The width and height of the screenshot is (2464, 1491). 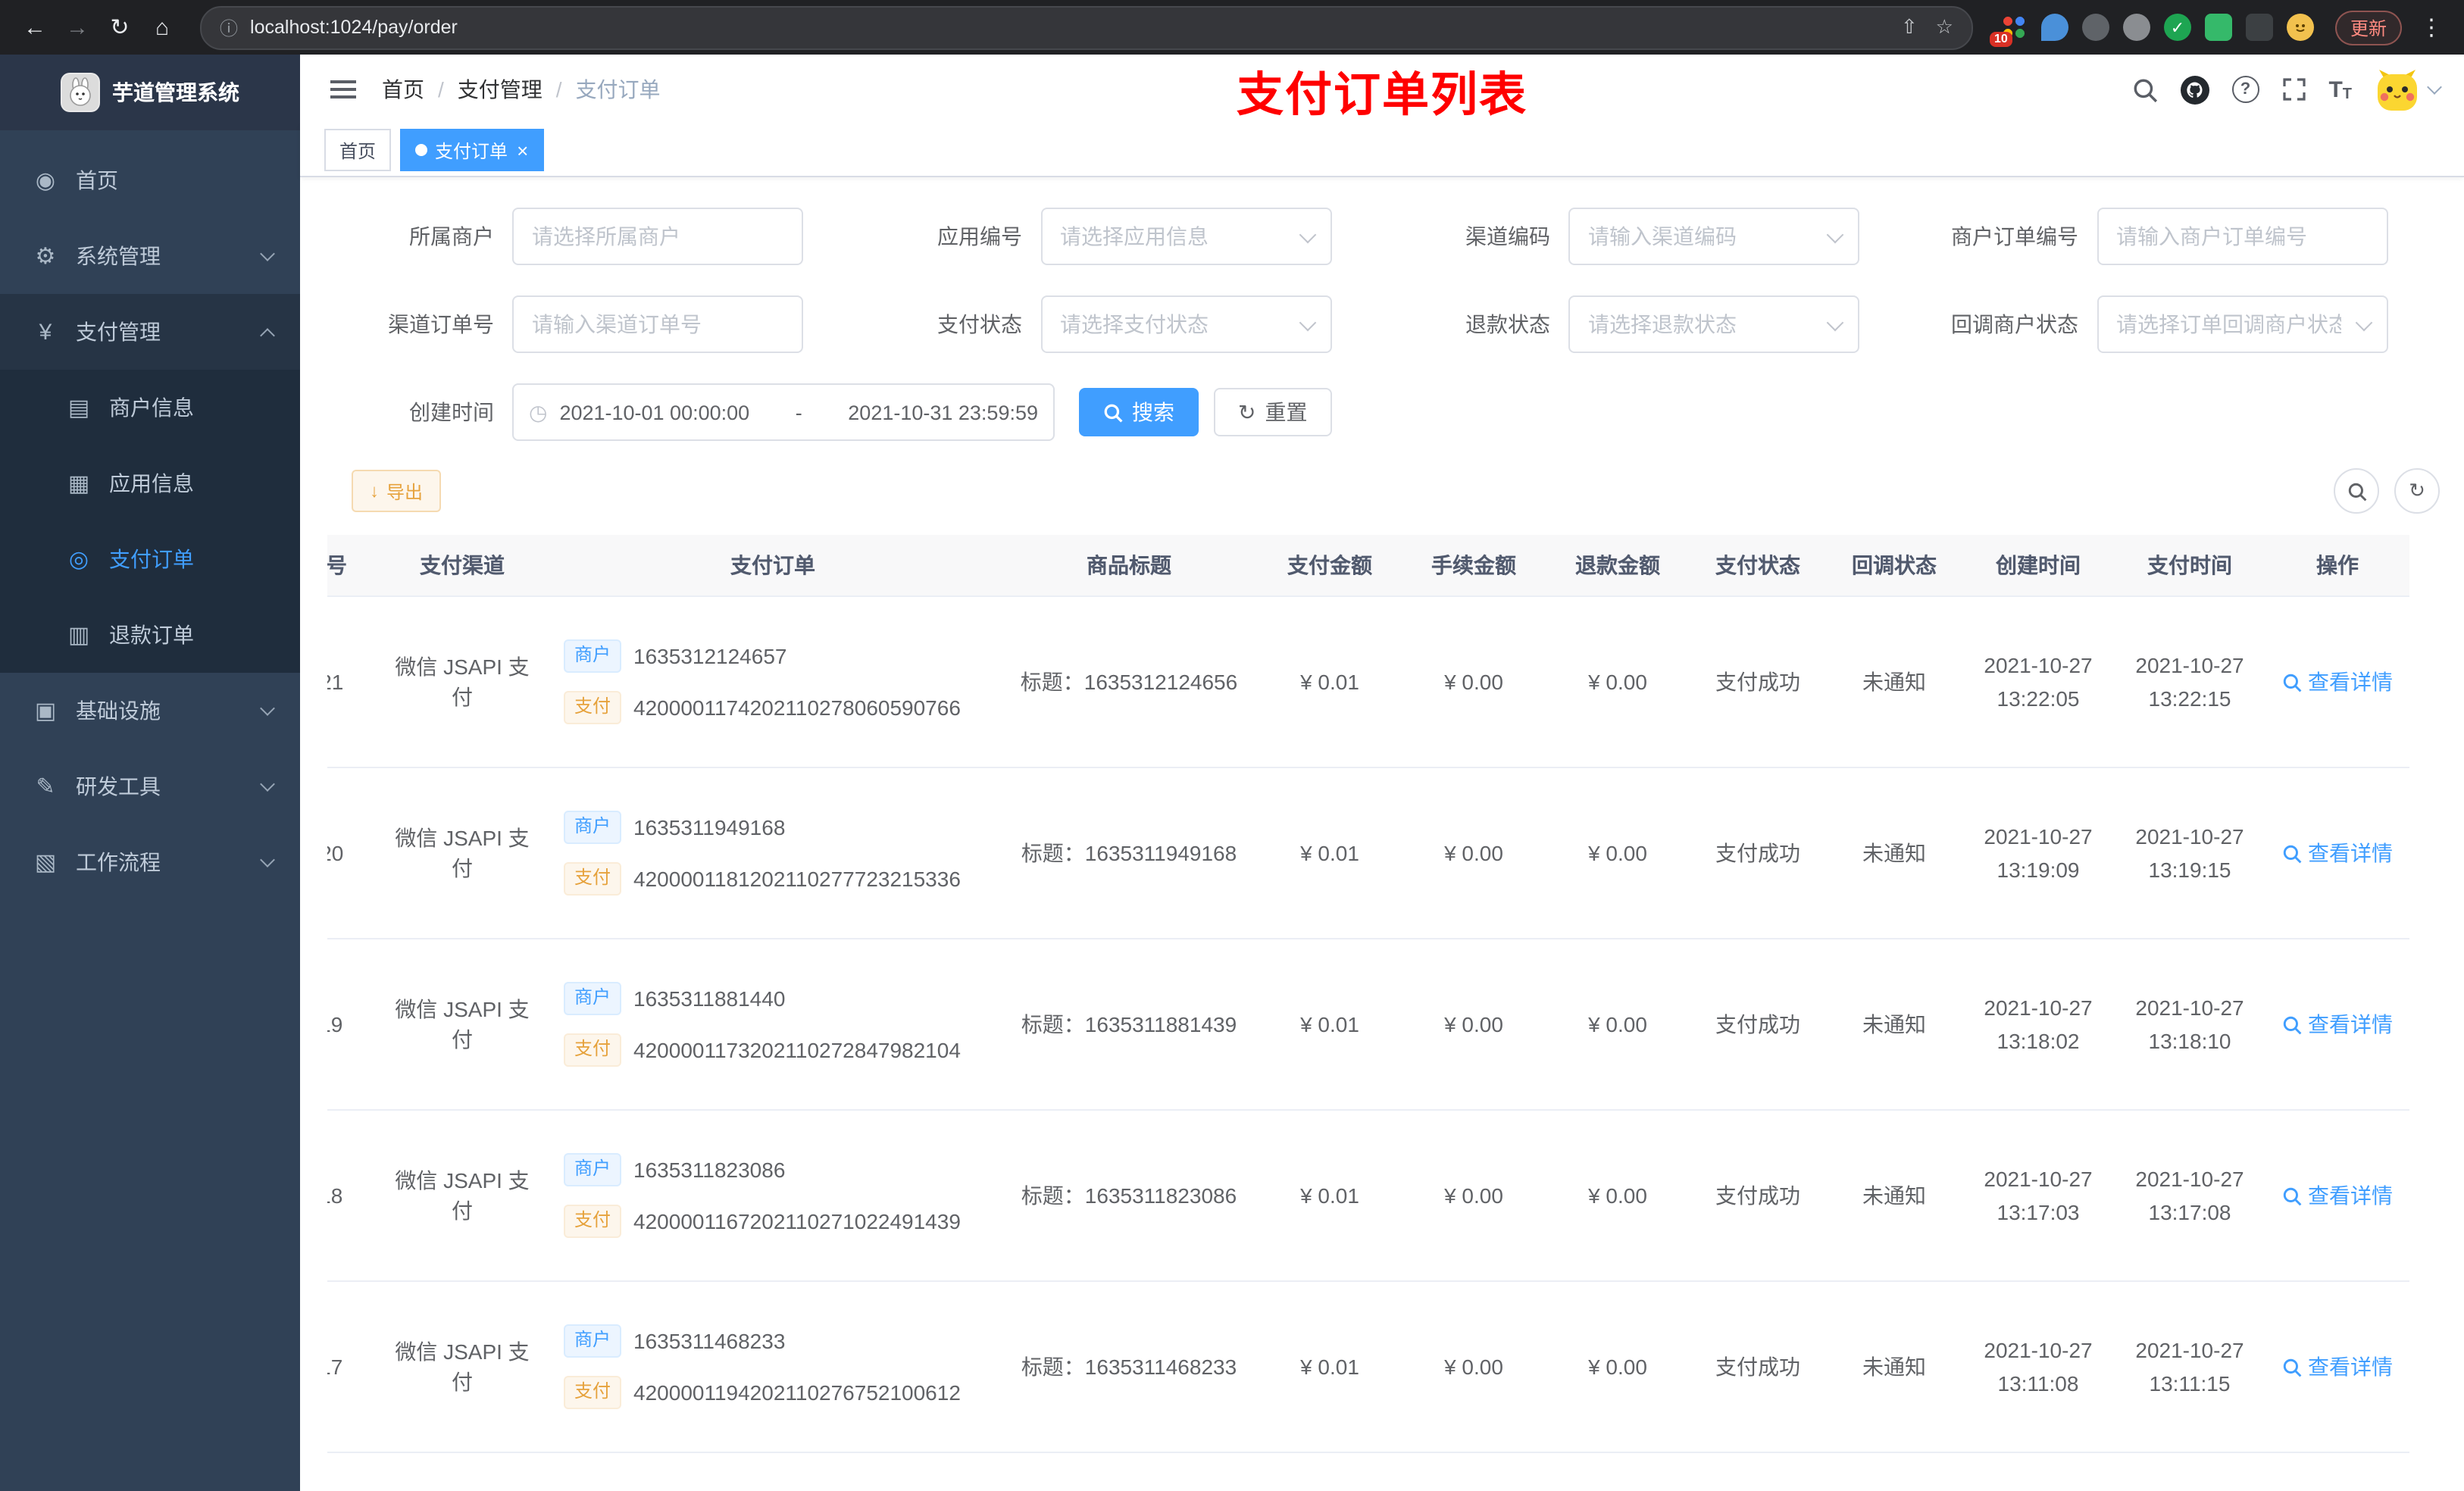 What do you see at coordinates (77, 27) in the screenshot?
I see `forward-icon: →` at bounding box center [77, 27].